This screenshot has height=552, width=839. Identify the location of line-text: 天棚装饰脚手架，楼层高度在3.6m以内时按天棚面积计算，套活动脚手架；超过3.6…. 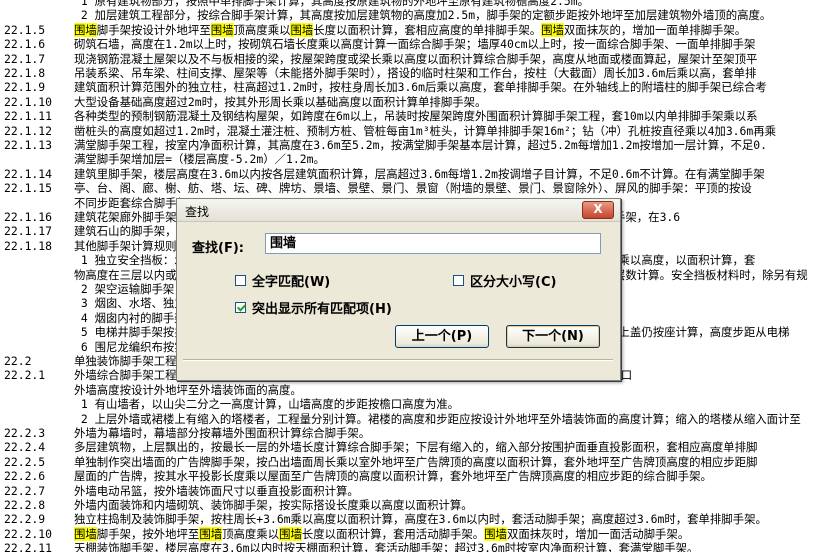
(386, 546).